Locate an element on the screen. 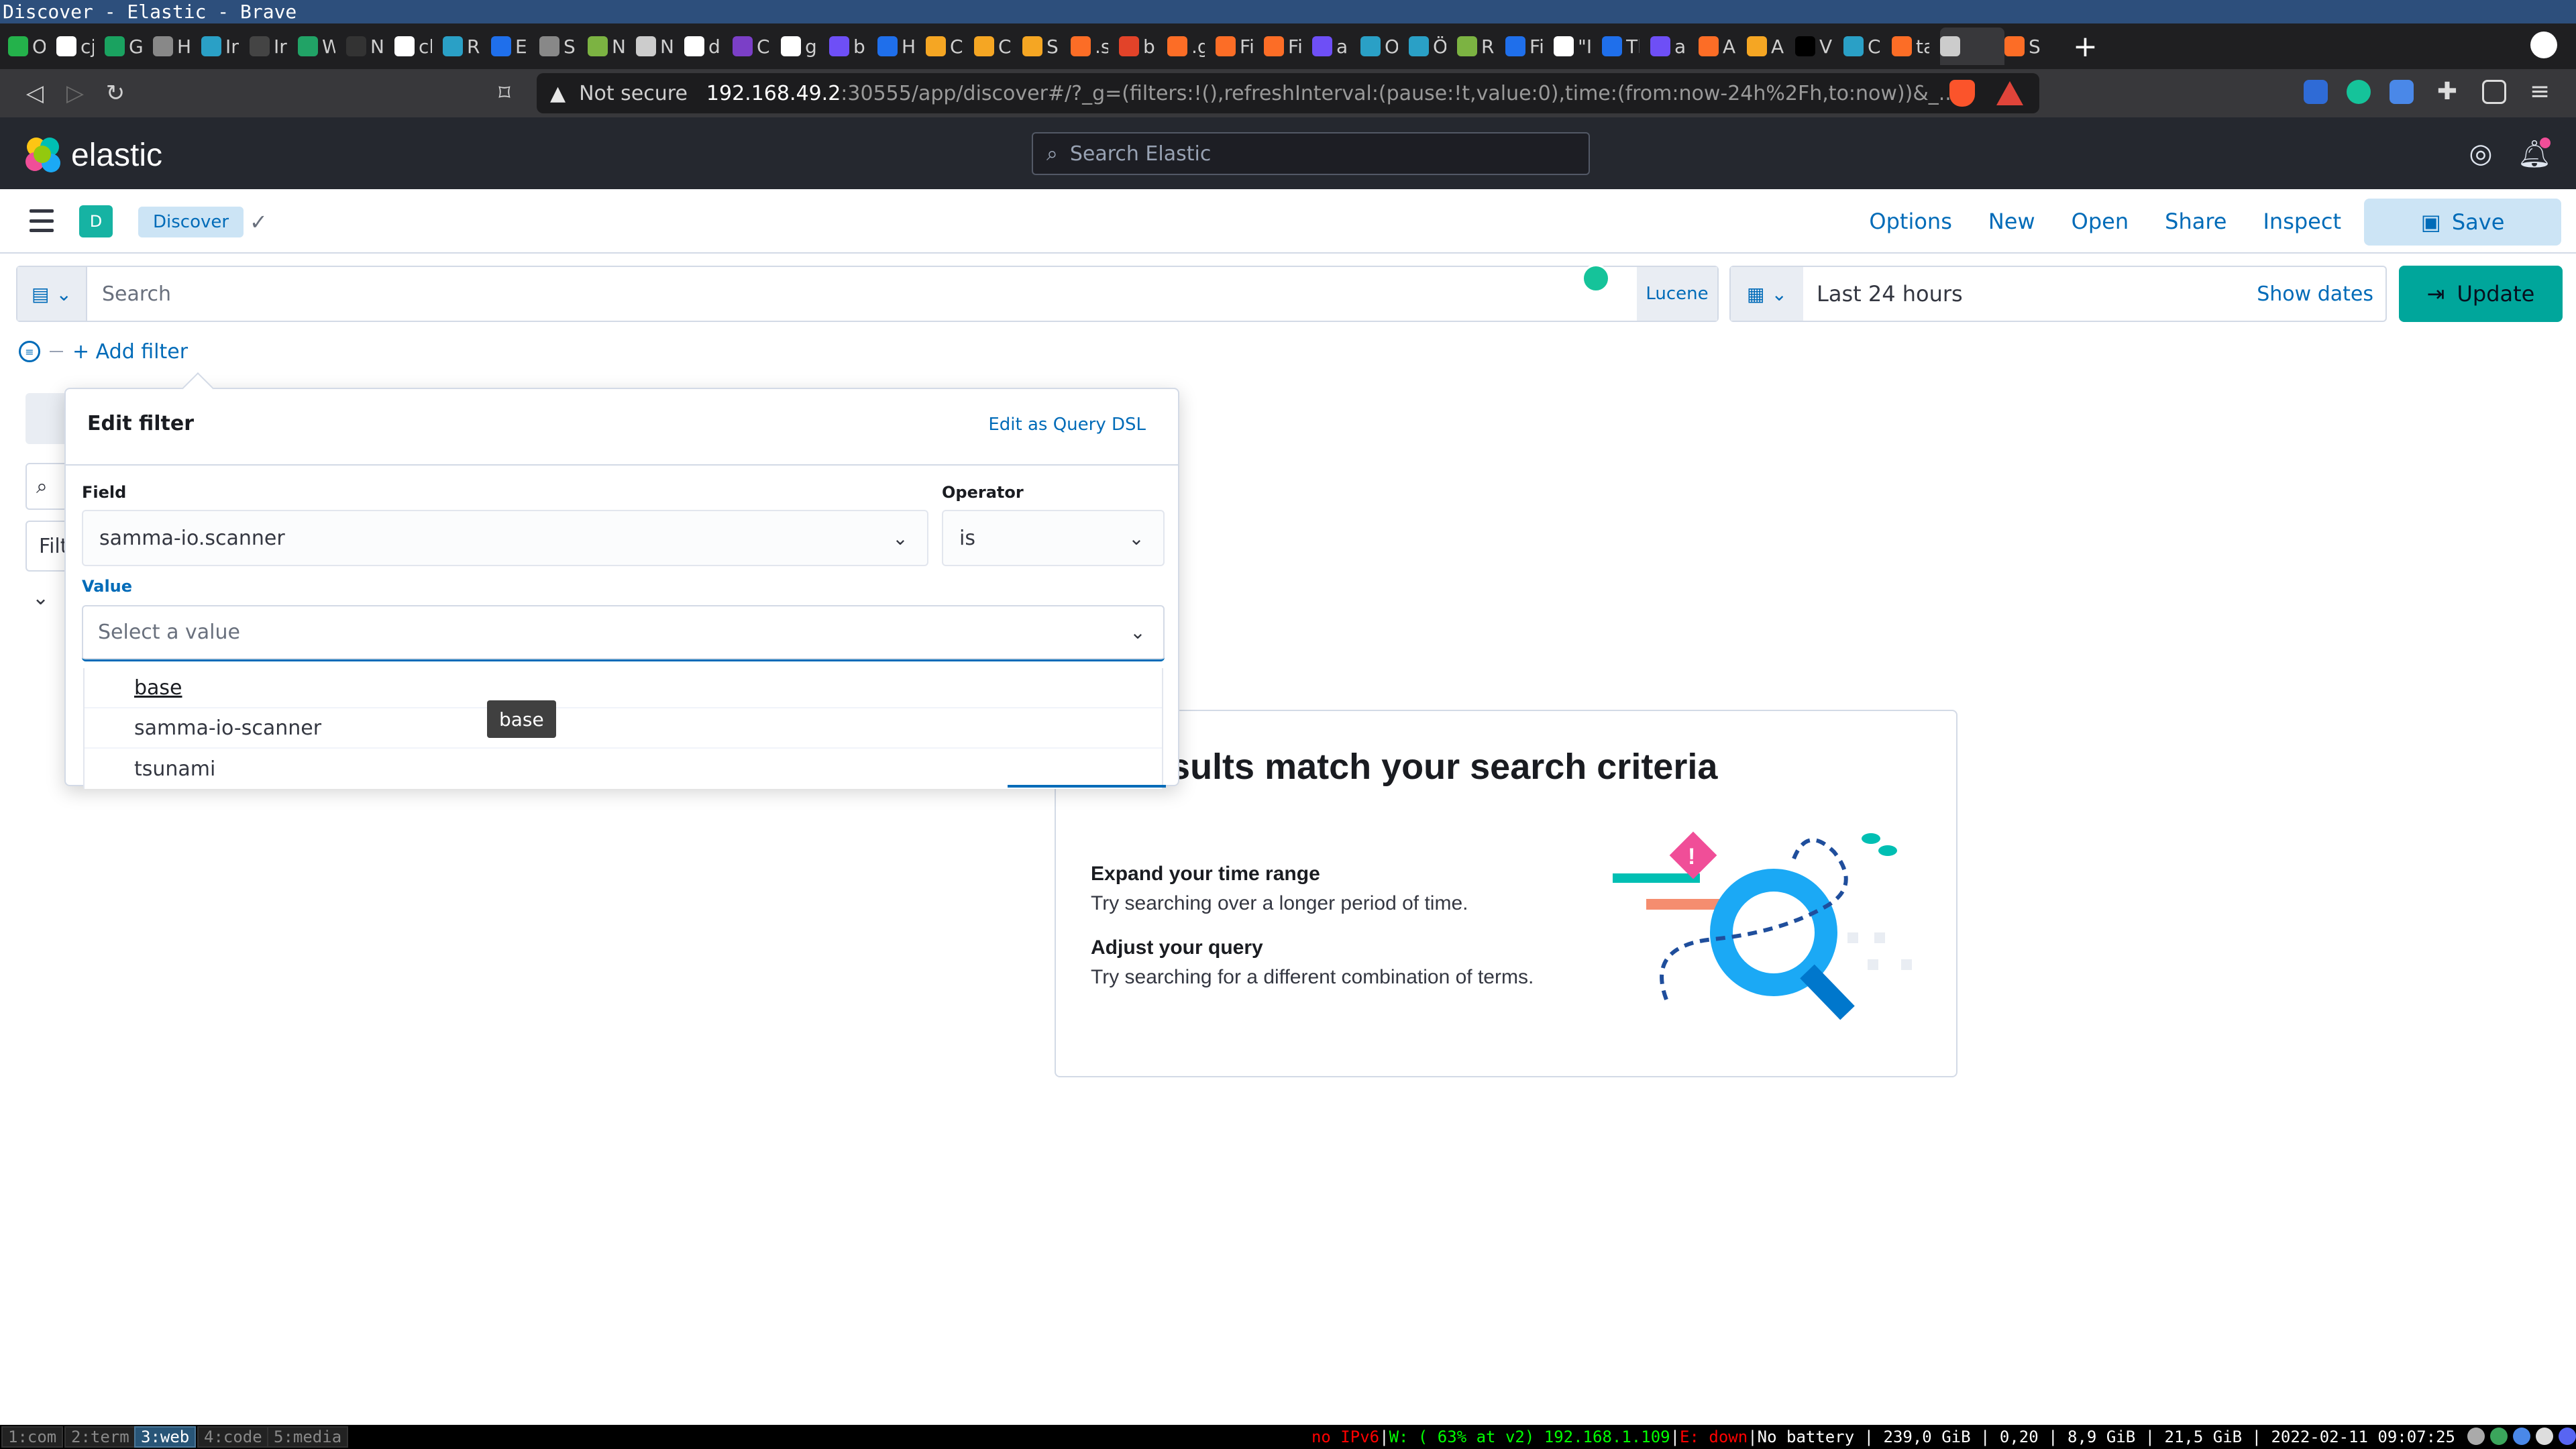 This screenshot has width=2576, height=1449. tab-search-button is located at coordinates (2543, 45).